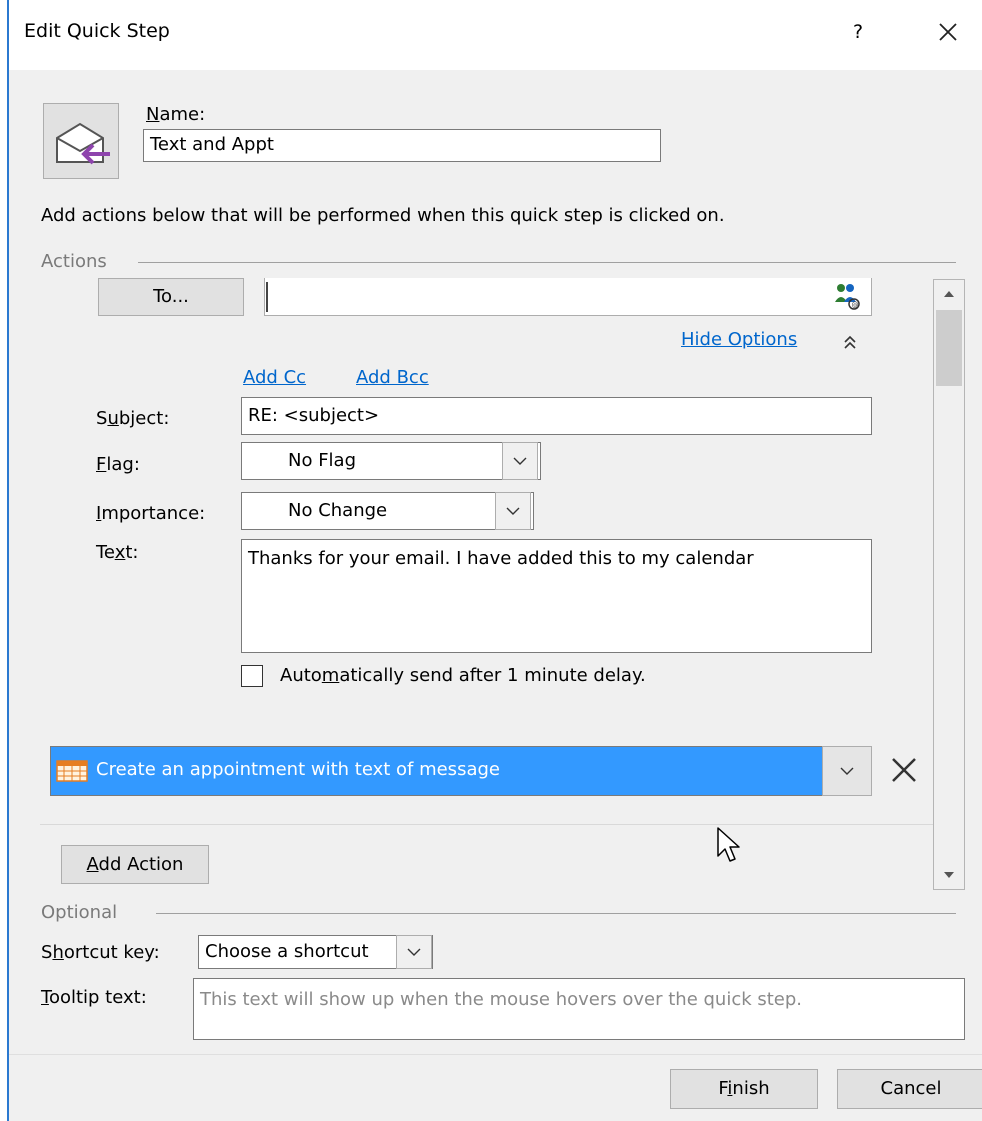  I want to click on collapse-chevron-button, so click(850, 342).